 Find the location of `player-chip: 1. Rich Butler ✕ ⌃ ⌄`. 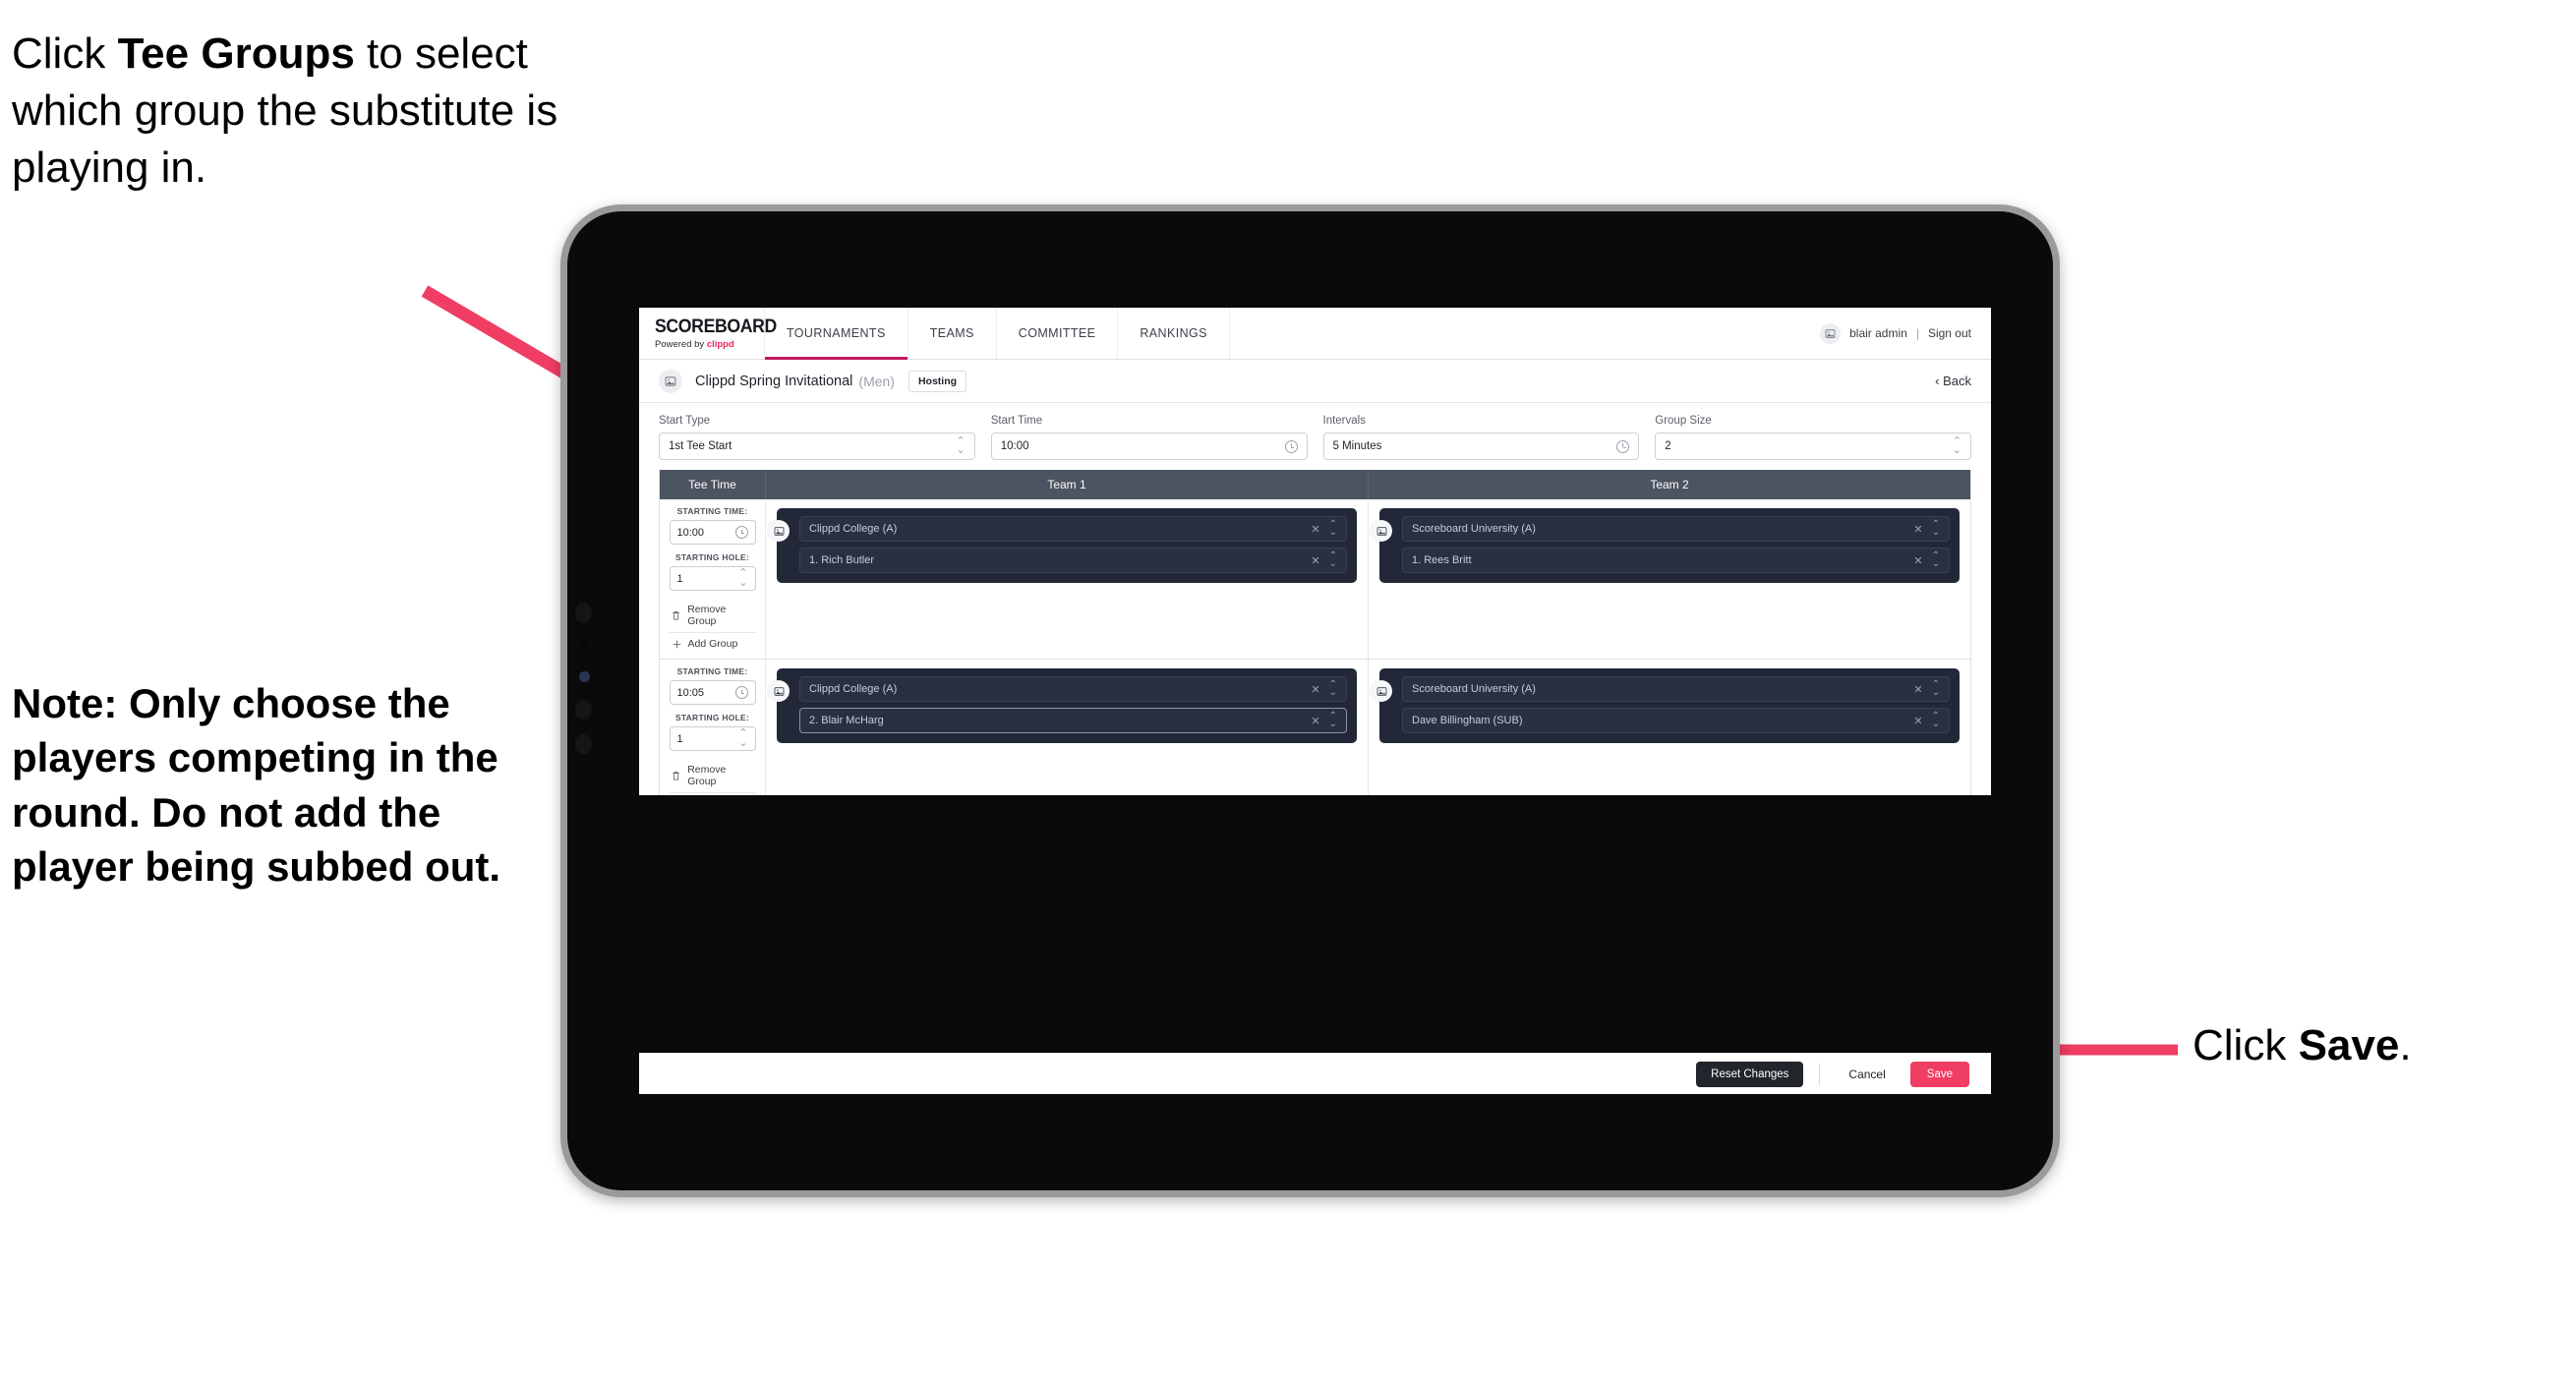

player-chip: 1. Rich Butler ✕ ⌃ ⌄ is located at coordinates (1073, 560).